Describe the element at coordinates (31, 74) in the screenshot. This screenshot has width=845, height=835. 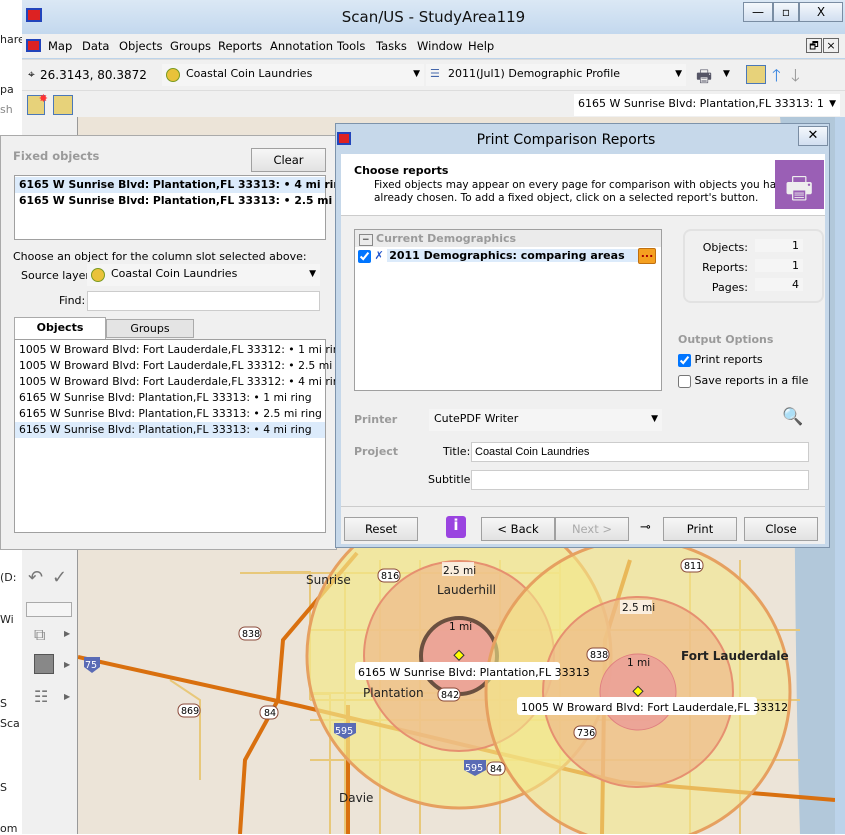
I see `crosshair-icon: ⌖` at that location.